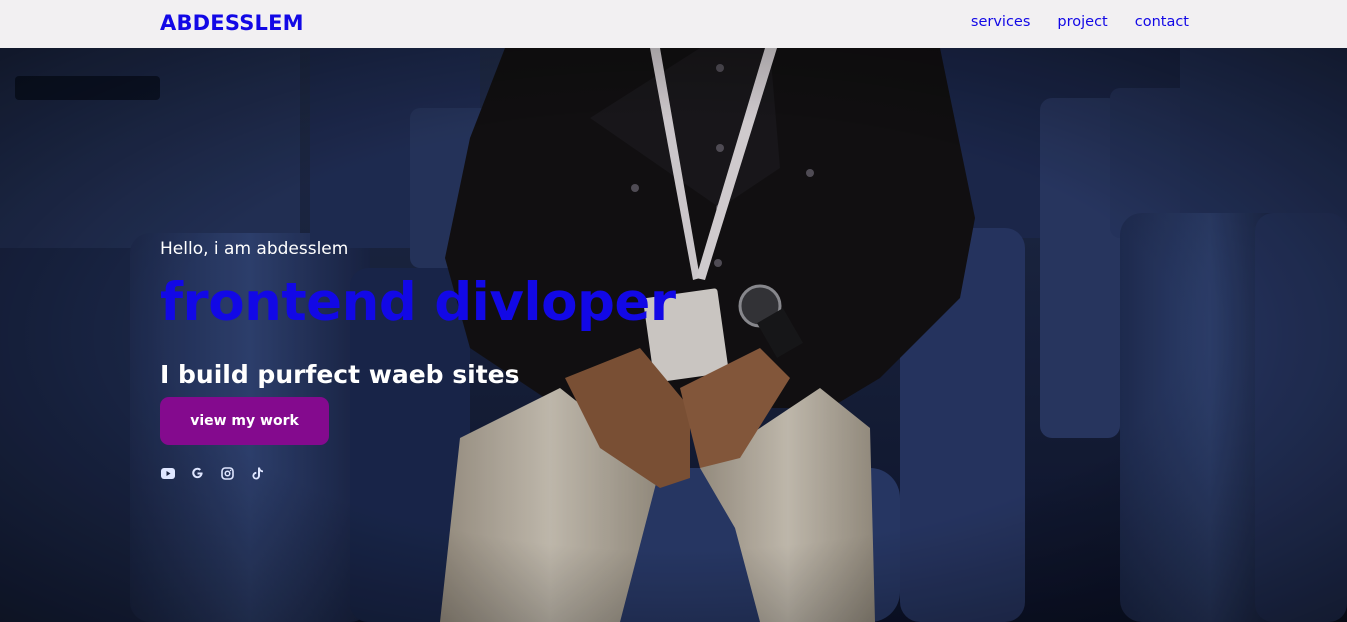 The width and height of the screenshot is (1347, 622). What do you see at coordinates (418, 302) in the screenshot?
I see `hero-headline: frontend divloper` at bounding box center [418, 302].